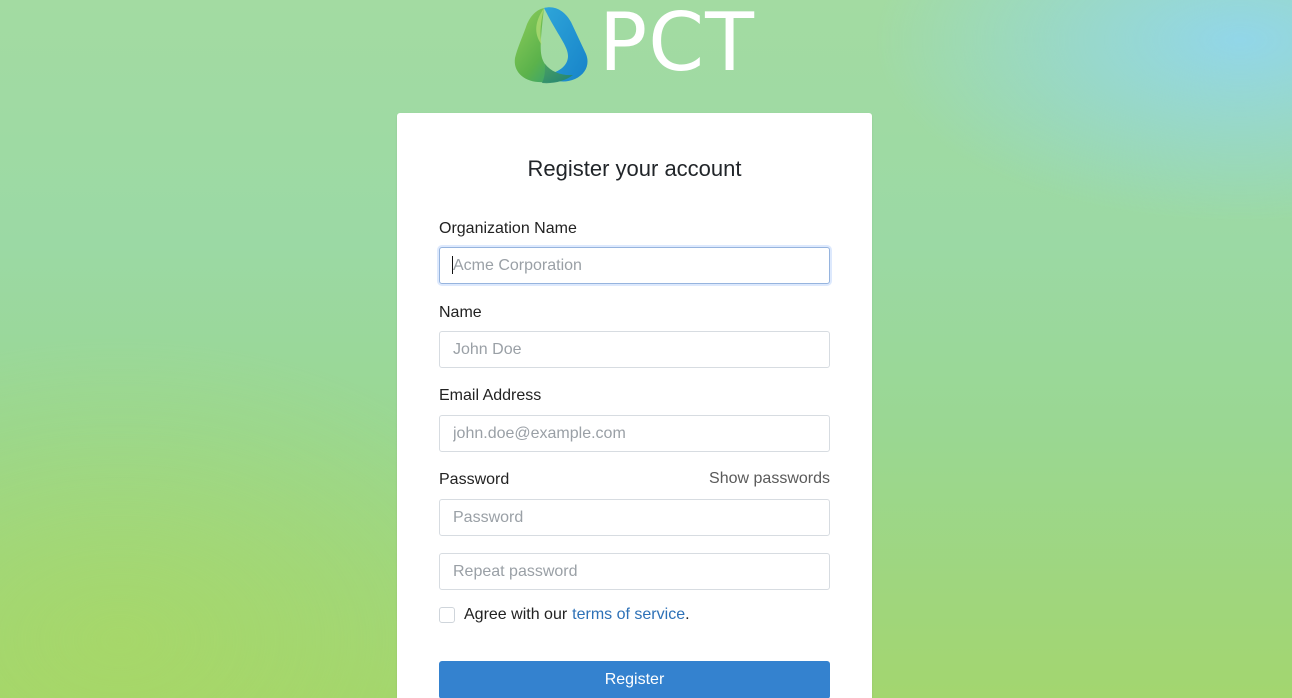 The image size is (1292, 698). What do you see at coordinates (516, 614) in the screenshot?
I see `terms-prefix: Agree with our` at bounding box center [516, 614].